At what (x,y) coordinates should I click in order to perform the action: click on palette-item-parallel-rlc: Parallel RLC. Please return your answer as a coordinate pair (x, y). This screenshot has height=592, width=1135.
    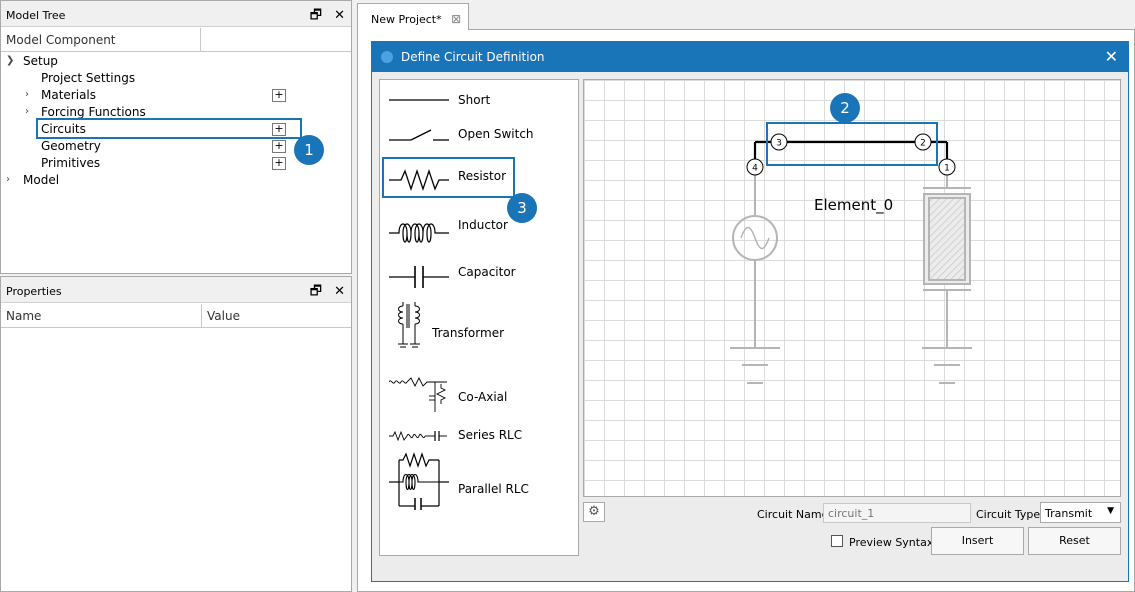
    Looking at the image, I should click on (479, 481).